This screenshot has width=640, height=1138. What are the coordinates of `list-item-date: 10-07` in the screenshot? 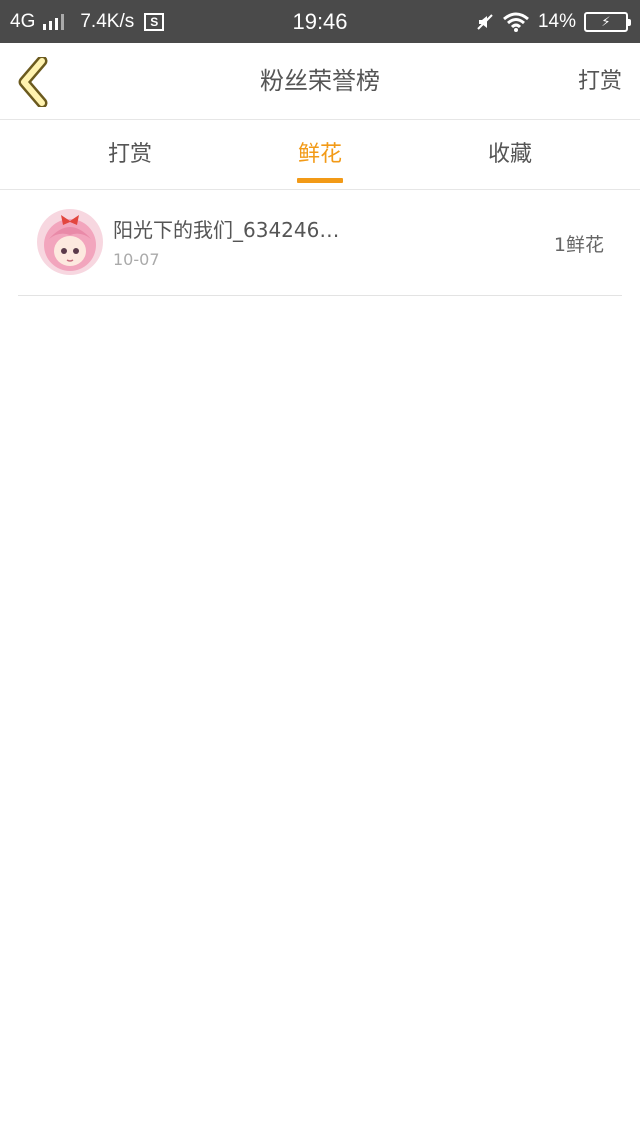 It's located at (136, 259).